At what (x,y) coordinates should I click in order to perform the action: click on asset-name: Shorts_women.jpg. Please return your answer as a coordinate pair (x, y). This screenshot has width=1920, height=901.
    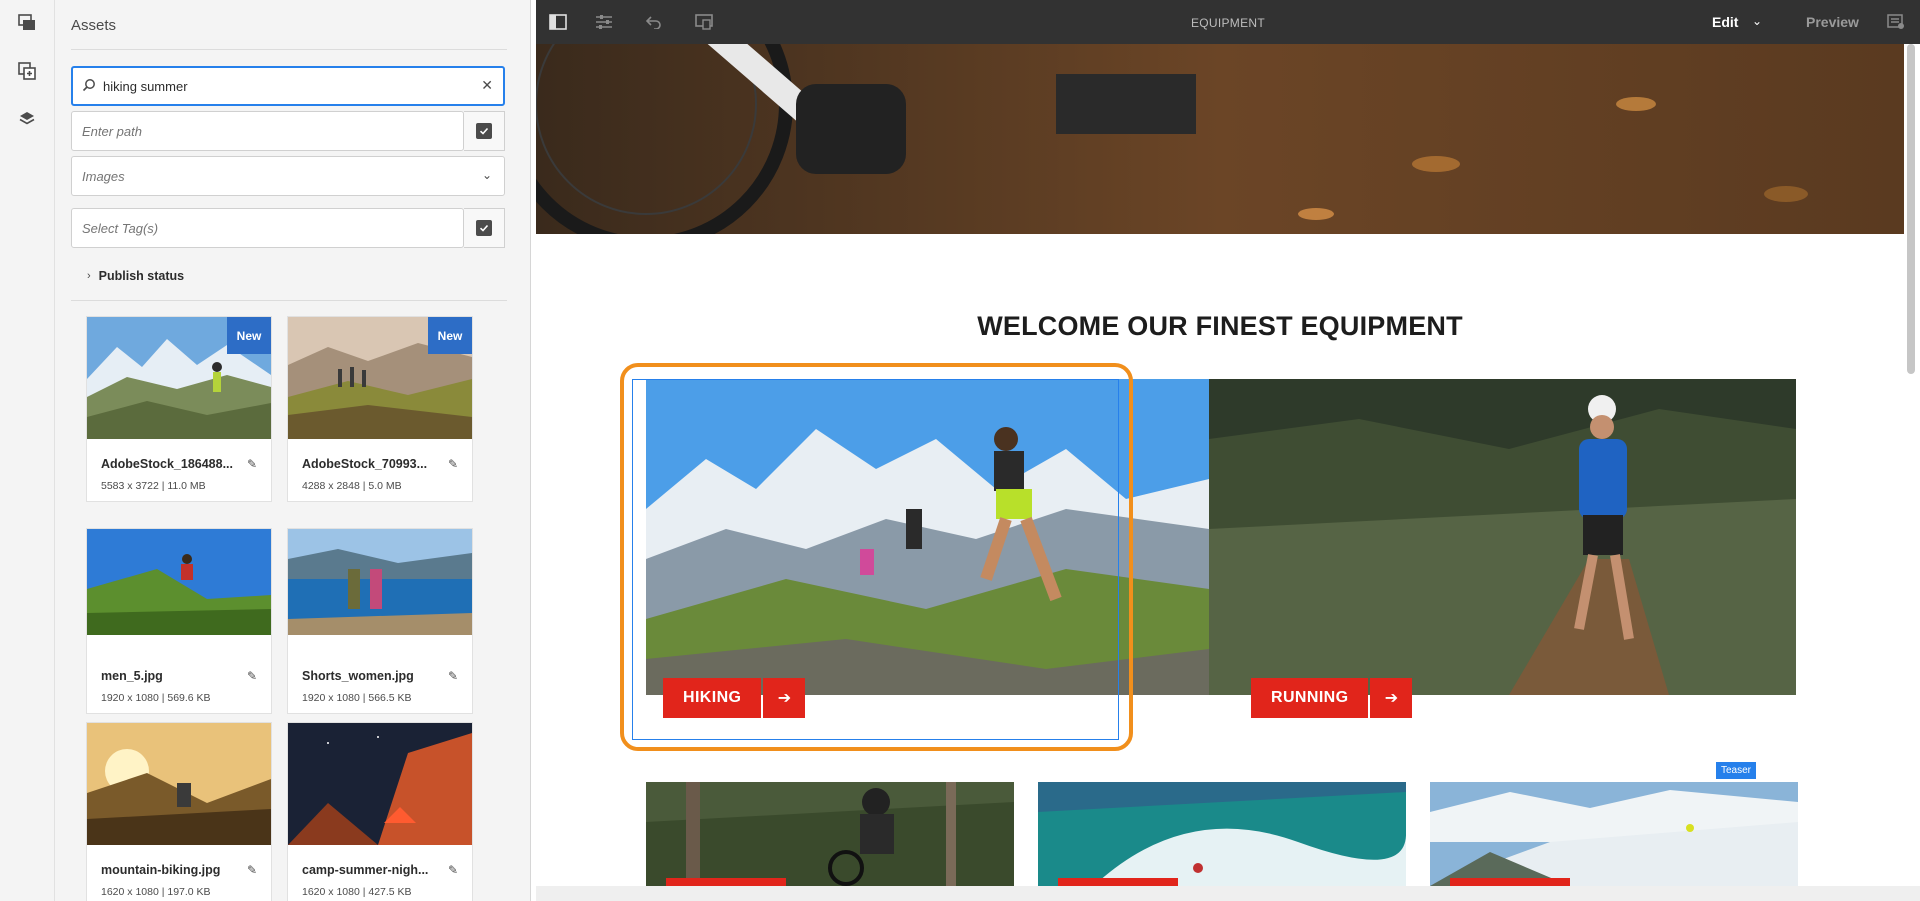
    Looking at the image, I should click on (358, 676).